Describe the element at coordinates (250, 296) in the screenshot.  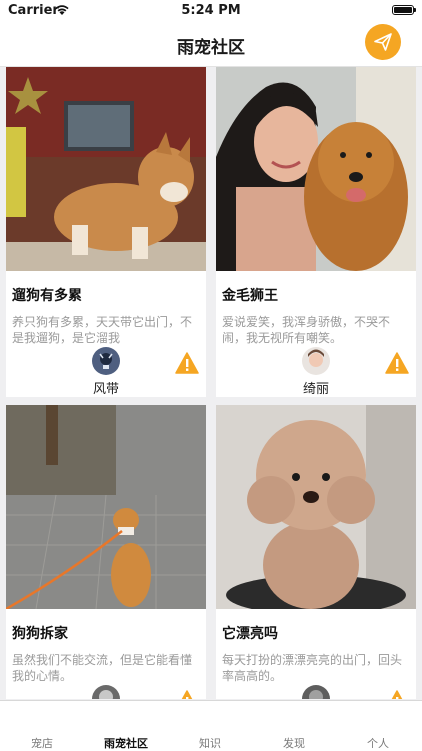
I see `post-title: 金毛狮王` at that location.